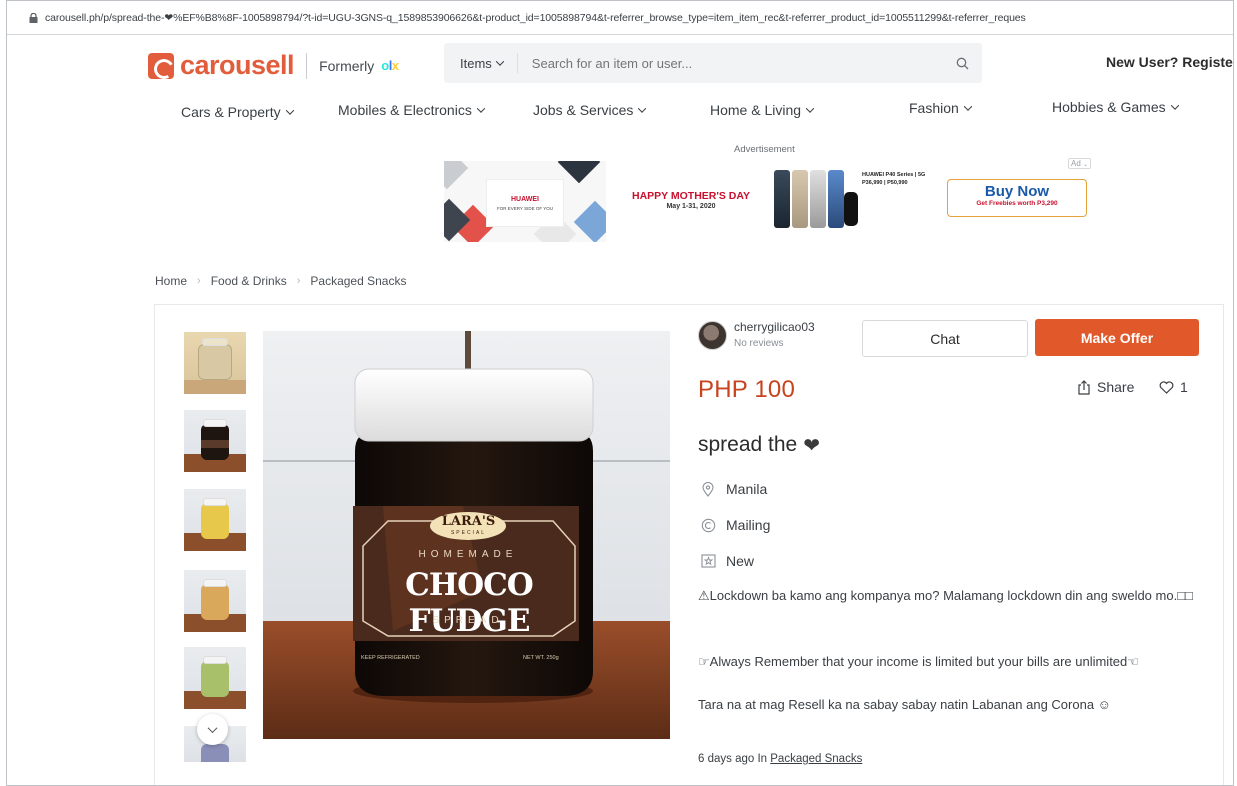 Image resolution: width=1237 pixels, height=786 pixels. What do you see at coordinates (469, 603) in the screenshot?
I see `label-product: CHOCO FUDGE` at bounding box center [469, 603].